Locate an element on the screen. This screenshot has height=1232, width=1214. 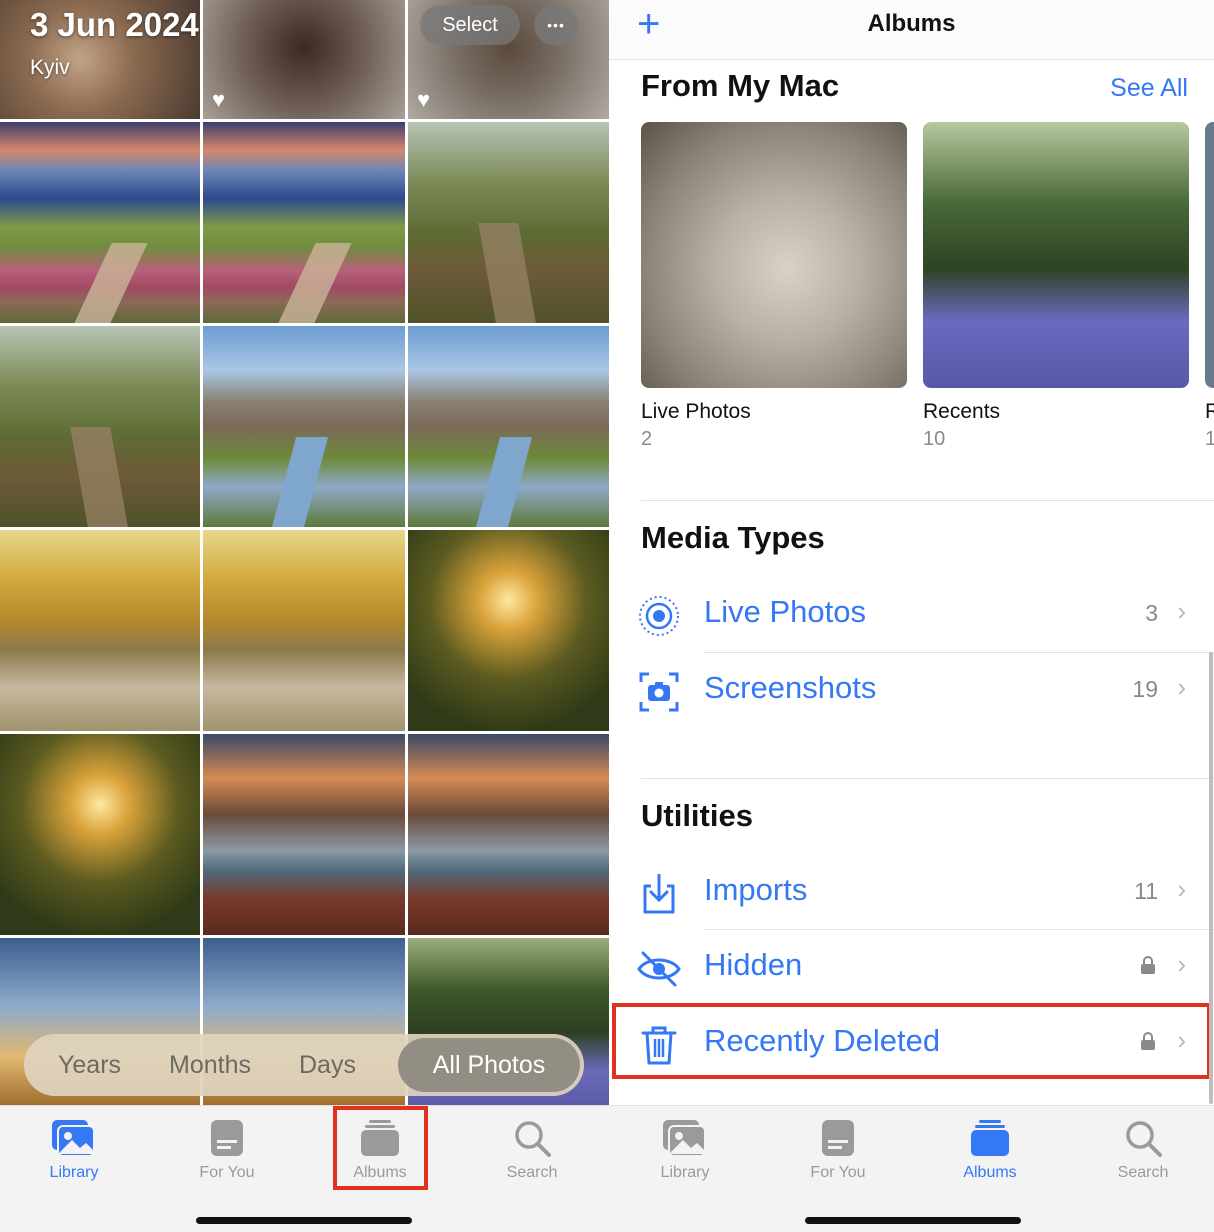
album-count: 2 is located at coordinates (647, 439).